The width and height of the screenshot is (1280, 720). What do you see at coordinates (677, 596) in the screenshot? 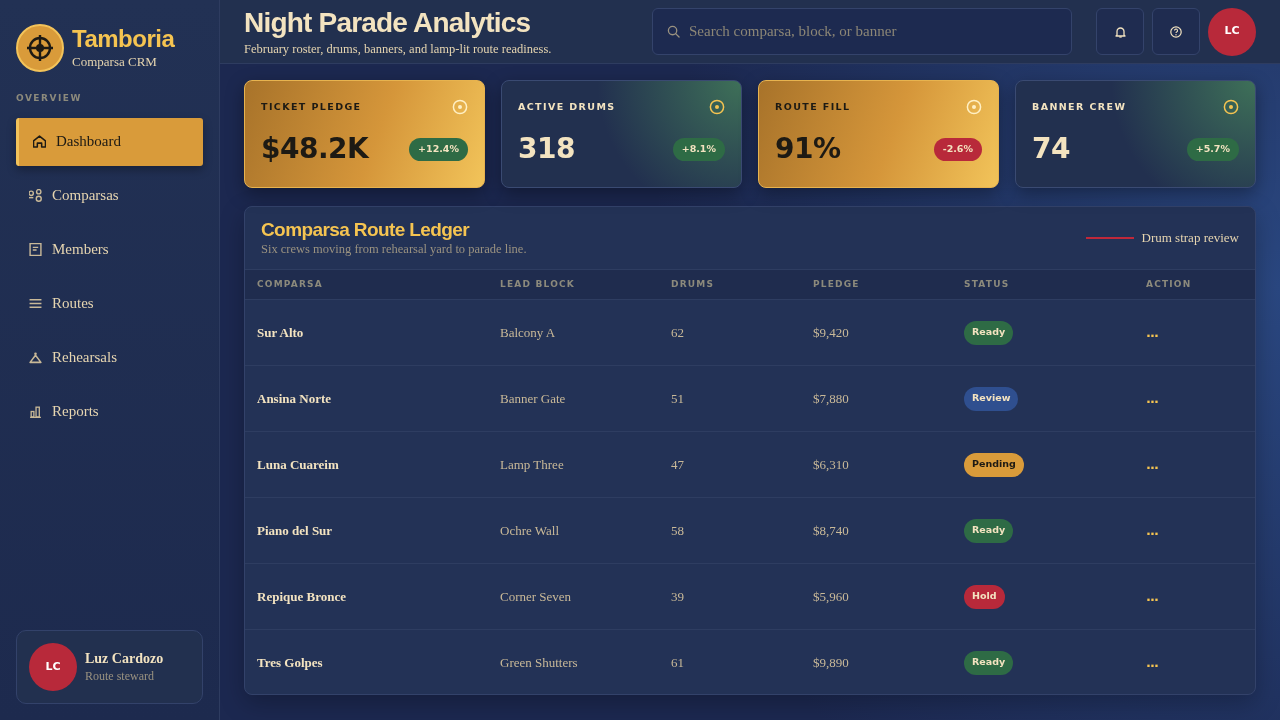
I see `table-cell-text: 39` at bounding box center [677, 596].